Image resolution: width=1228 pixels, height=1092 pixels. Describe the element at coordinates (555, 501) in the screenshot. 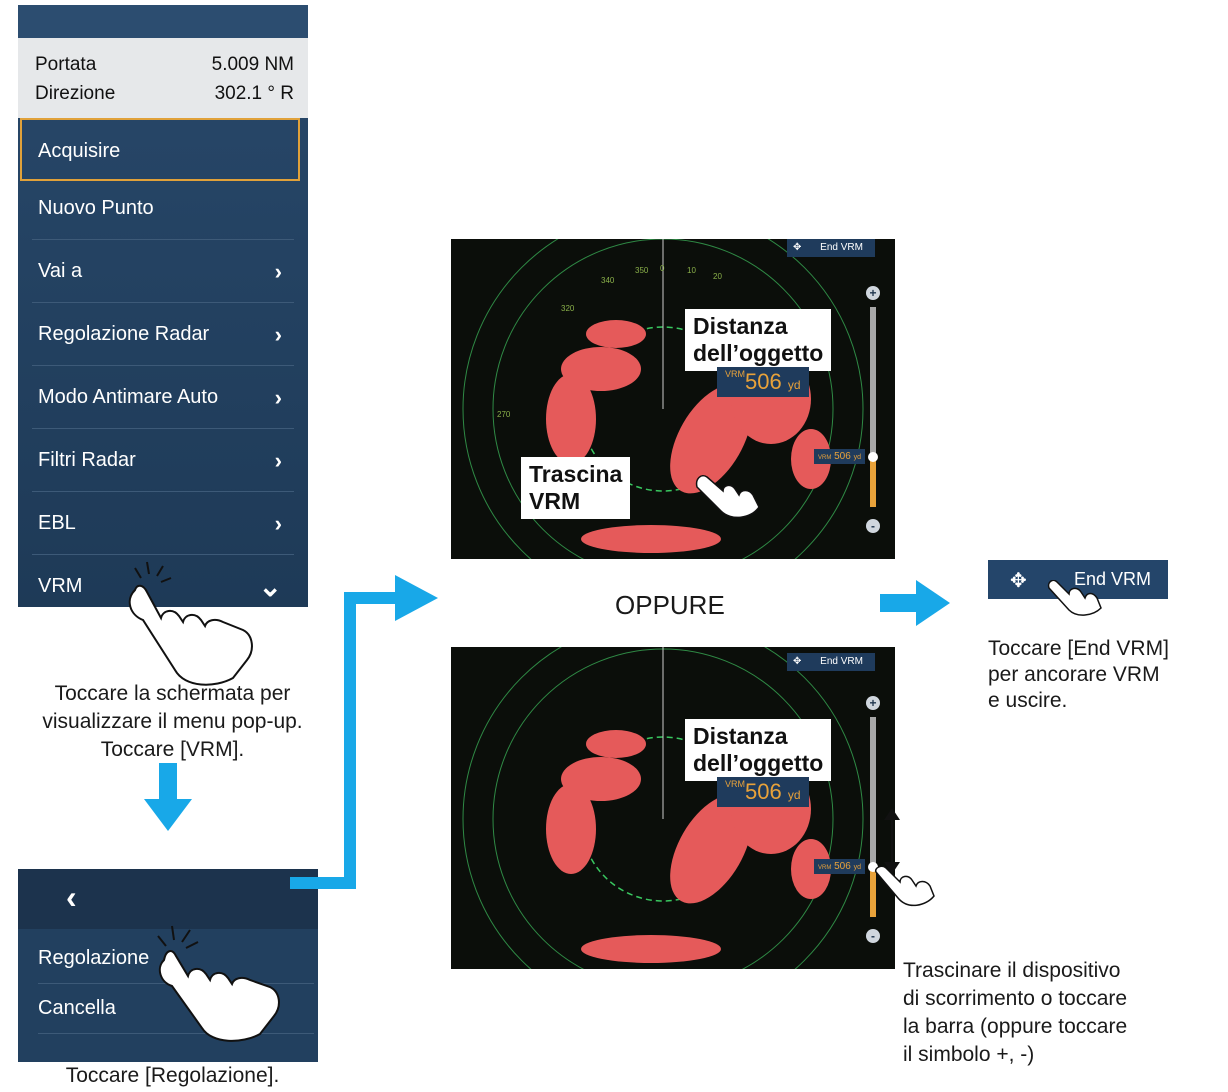

I see `callout-line: VRM` at that location.